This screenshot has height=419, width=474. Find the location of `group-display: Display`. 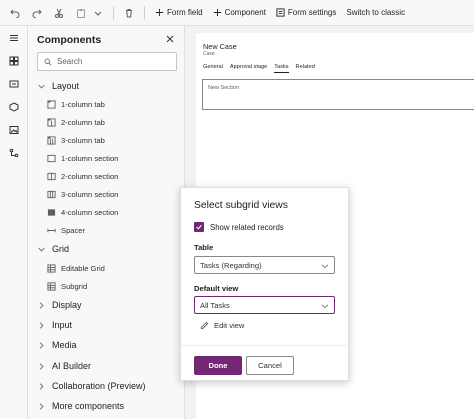

group-display: Display is located at coordinates (60, 305).